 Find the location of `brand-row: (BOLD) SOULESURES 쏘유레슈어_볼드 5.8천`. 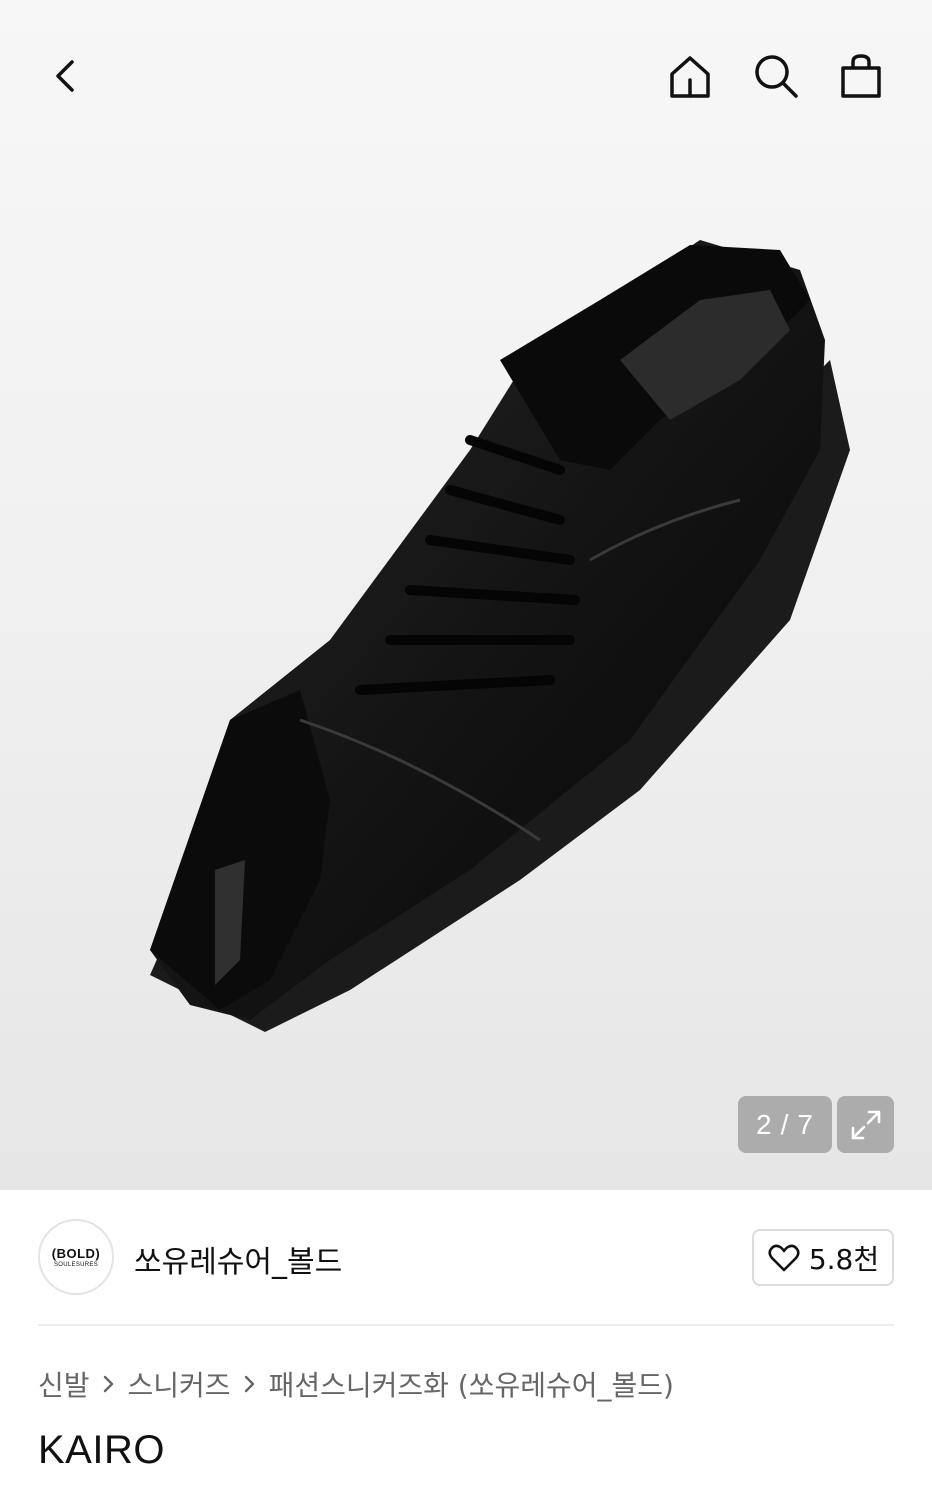

brand-row: (BOLD) SOULESURES 쏘유레슈어_볼드 5.8천 is located at coordinates (466, 1257).